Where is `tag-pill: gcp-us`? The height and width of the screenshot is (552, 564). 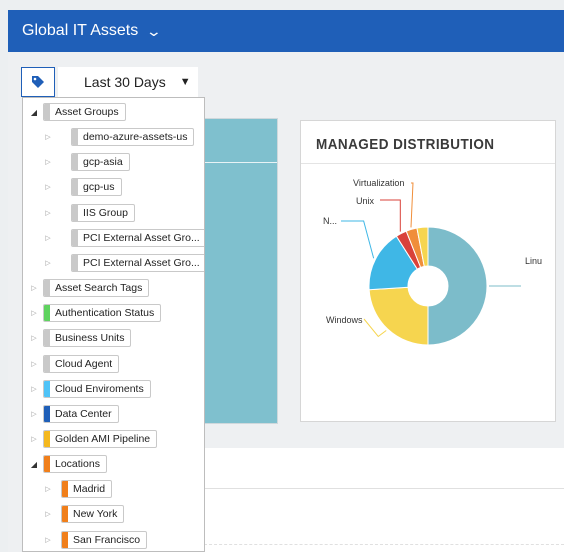
tag-pill: gcp-us is located at coordinates (96, 187).